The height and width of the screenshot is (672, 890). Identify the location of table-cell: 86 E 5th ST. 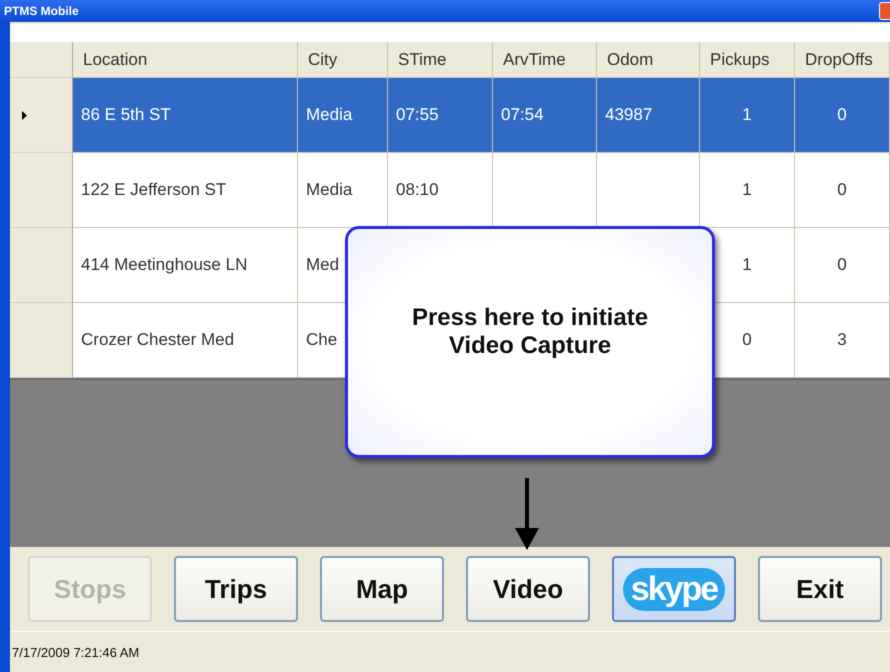
(126, 115).